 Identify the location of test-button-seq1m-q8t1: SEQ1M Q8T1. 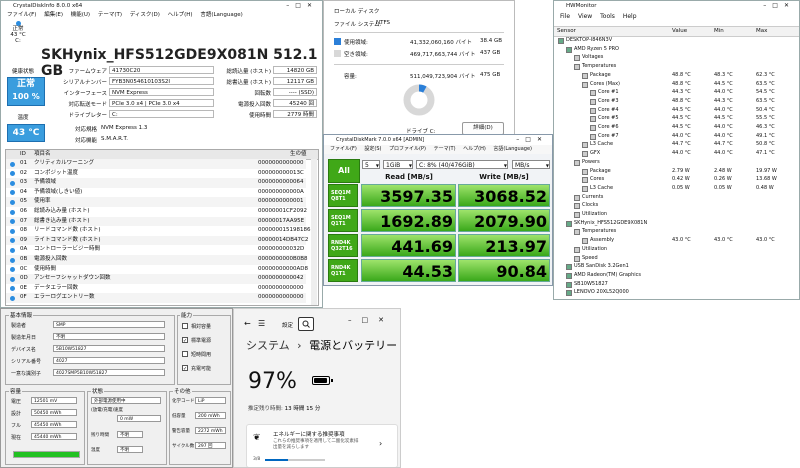
(343, 195).